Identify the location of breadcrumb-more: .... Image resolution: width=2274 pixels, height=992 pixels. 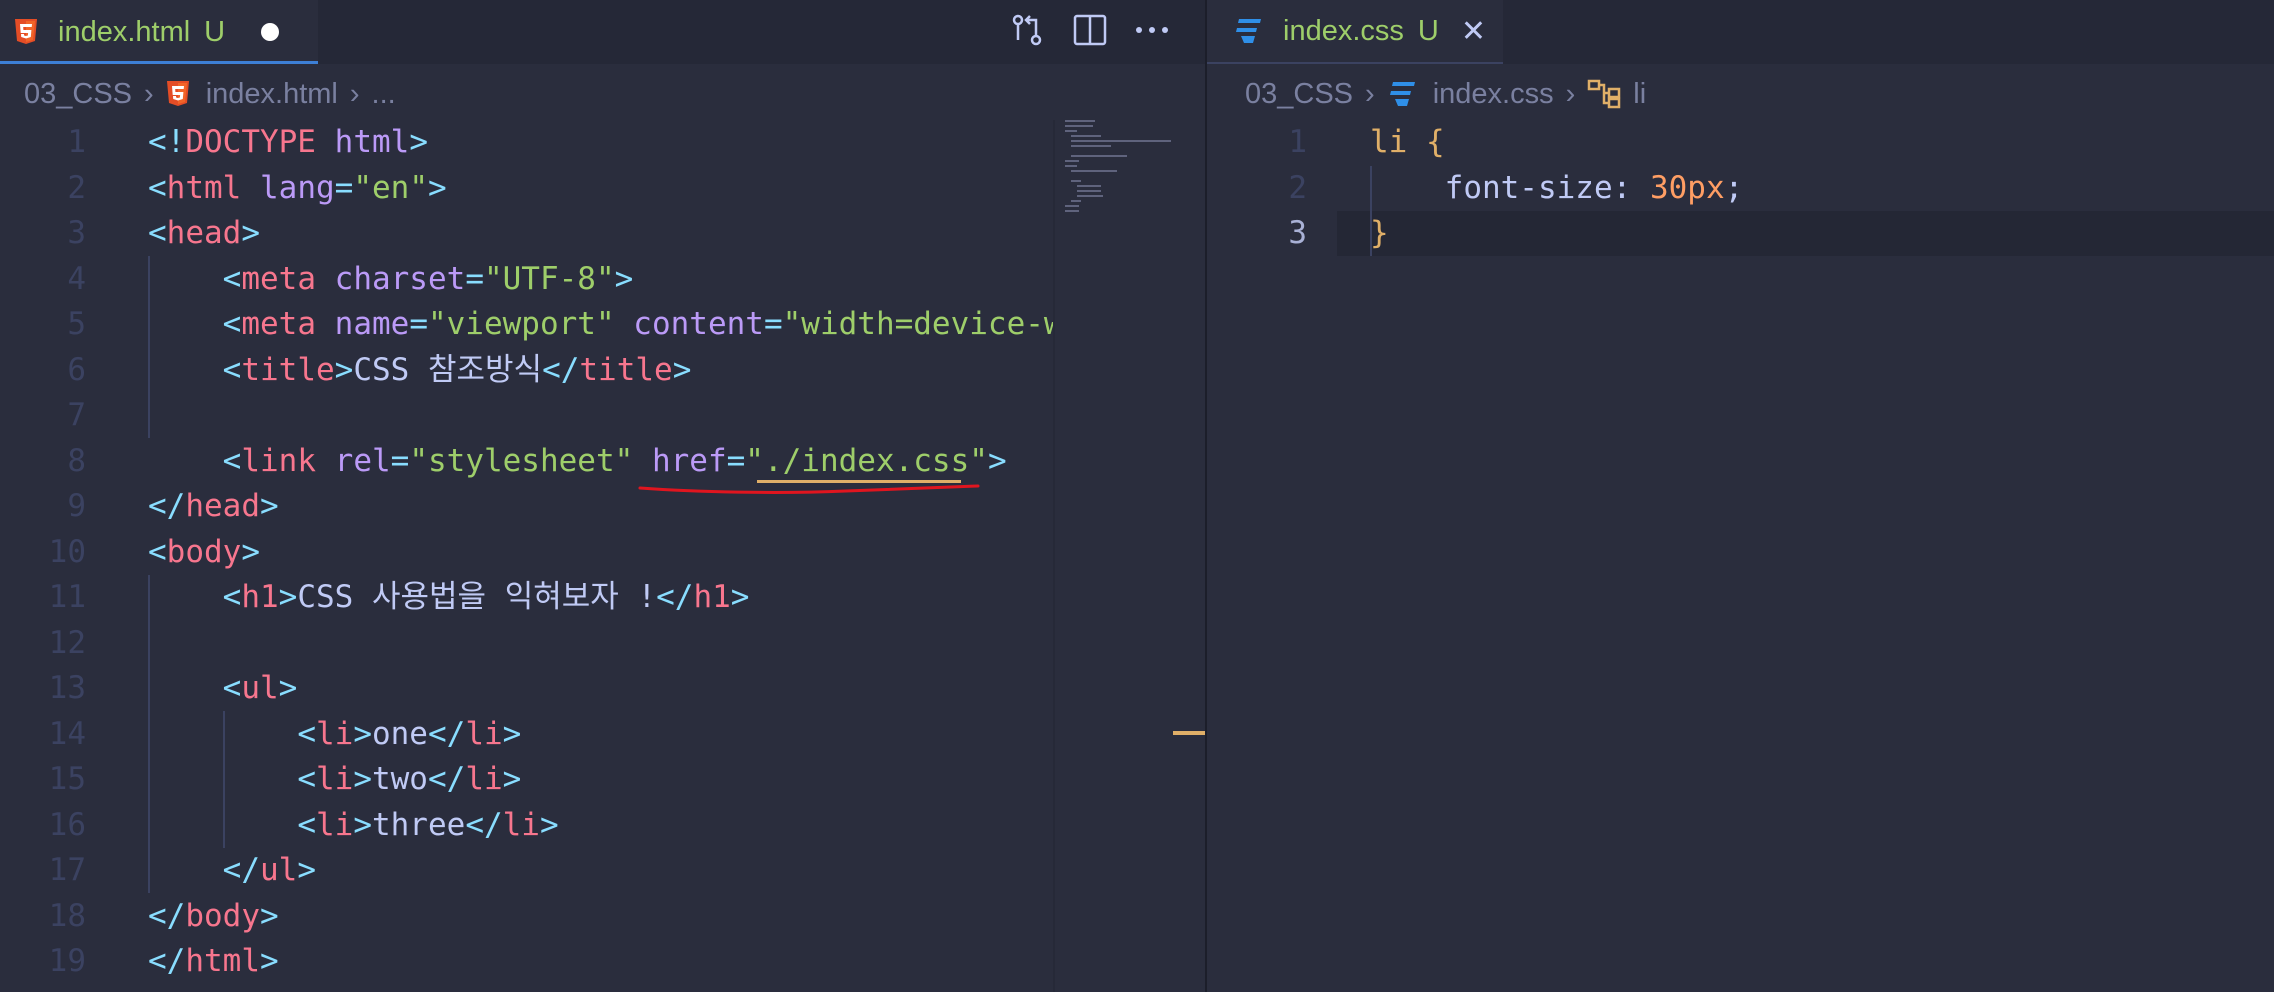
(384, 94).